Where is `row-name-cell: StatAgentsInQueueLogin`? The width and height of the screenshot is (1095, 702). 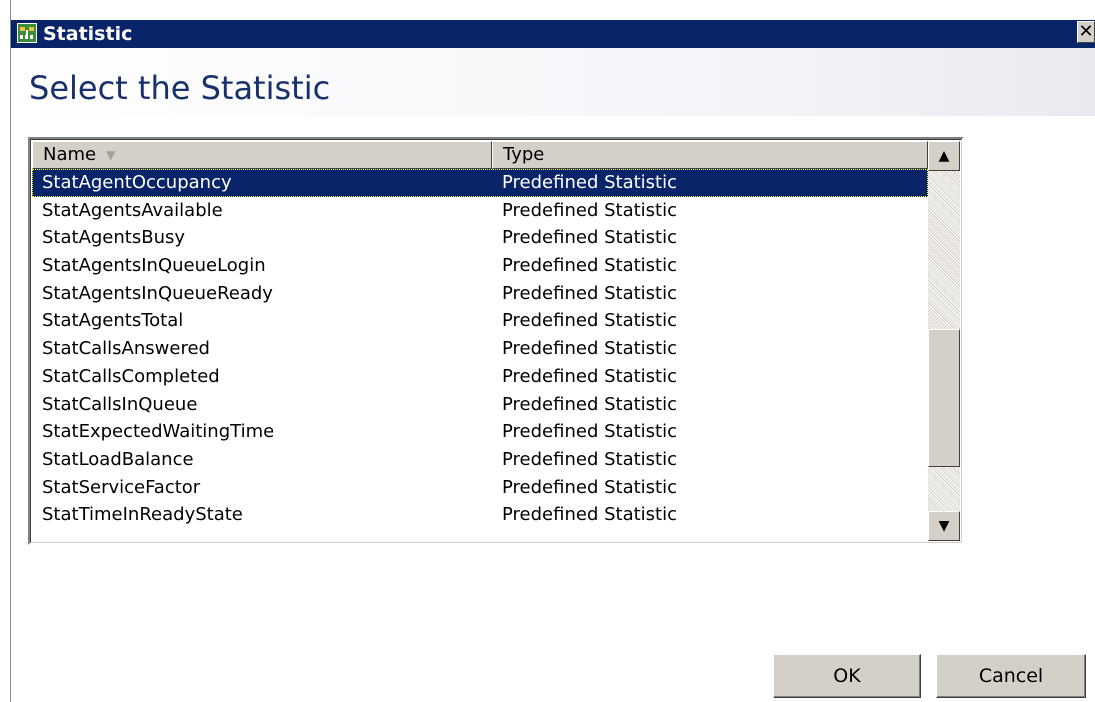 row-name-cell: StatAgentsInQueueLogin is located at coordinates (154, 266).